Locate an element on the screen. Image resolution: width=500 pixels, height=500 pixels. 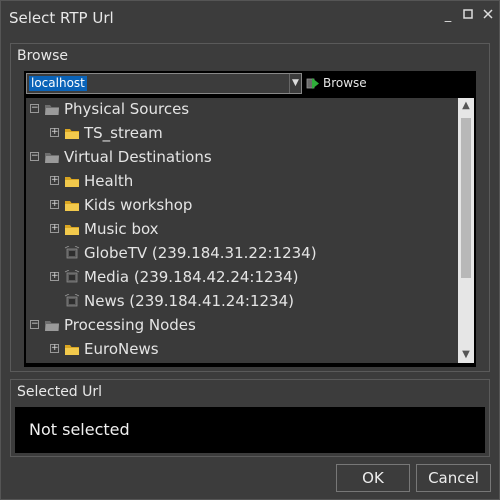
tree-item-label: Media (239.184.42.24:1234) is located at coordinates (191, 277).